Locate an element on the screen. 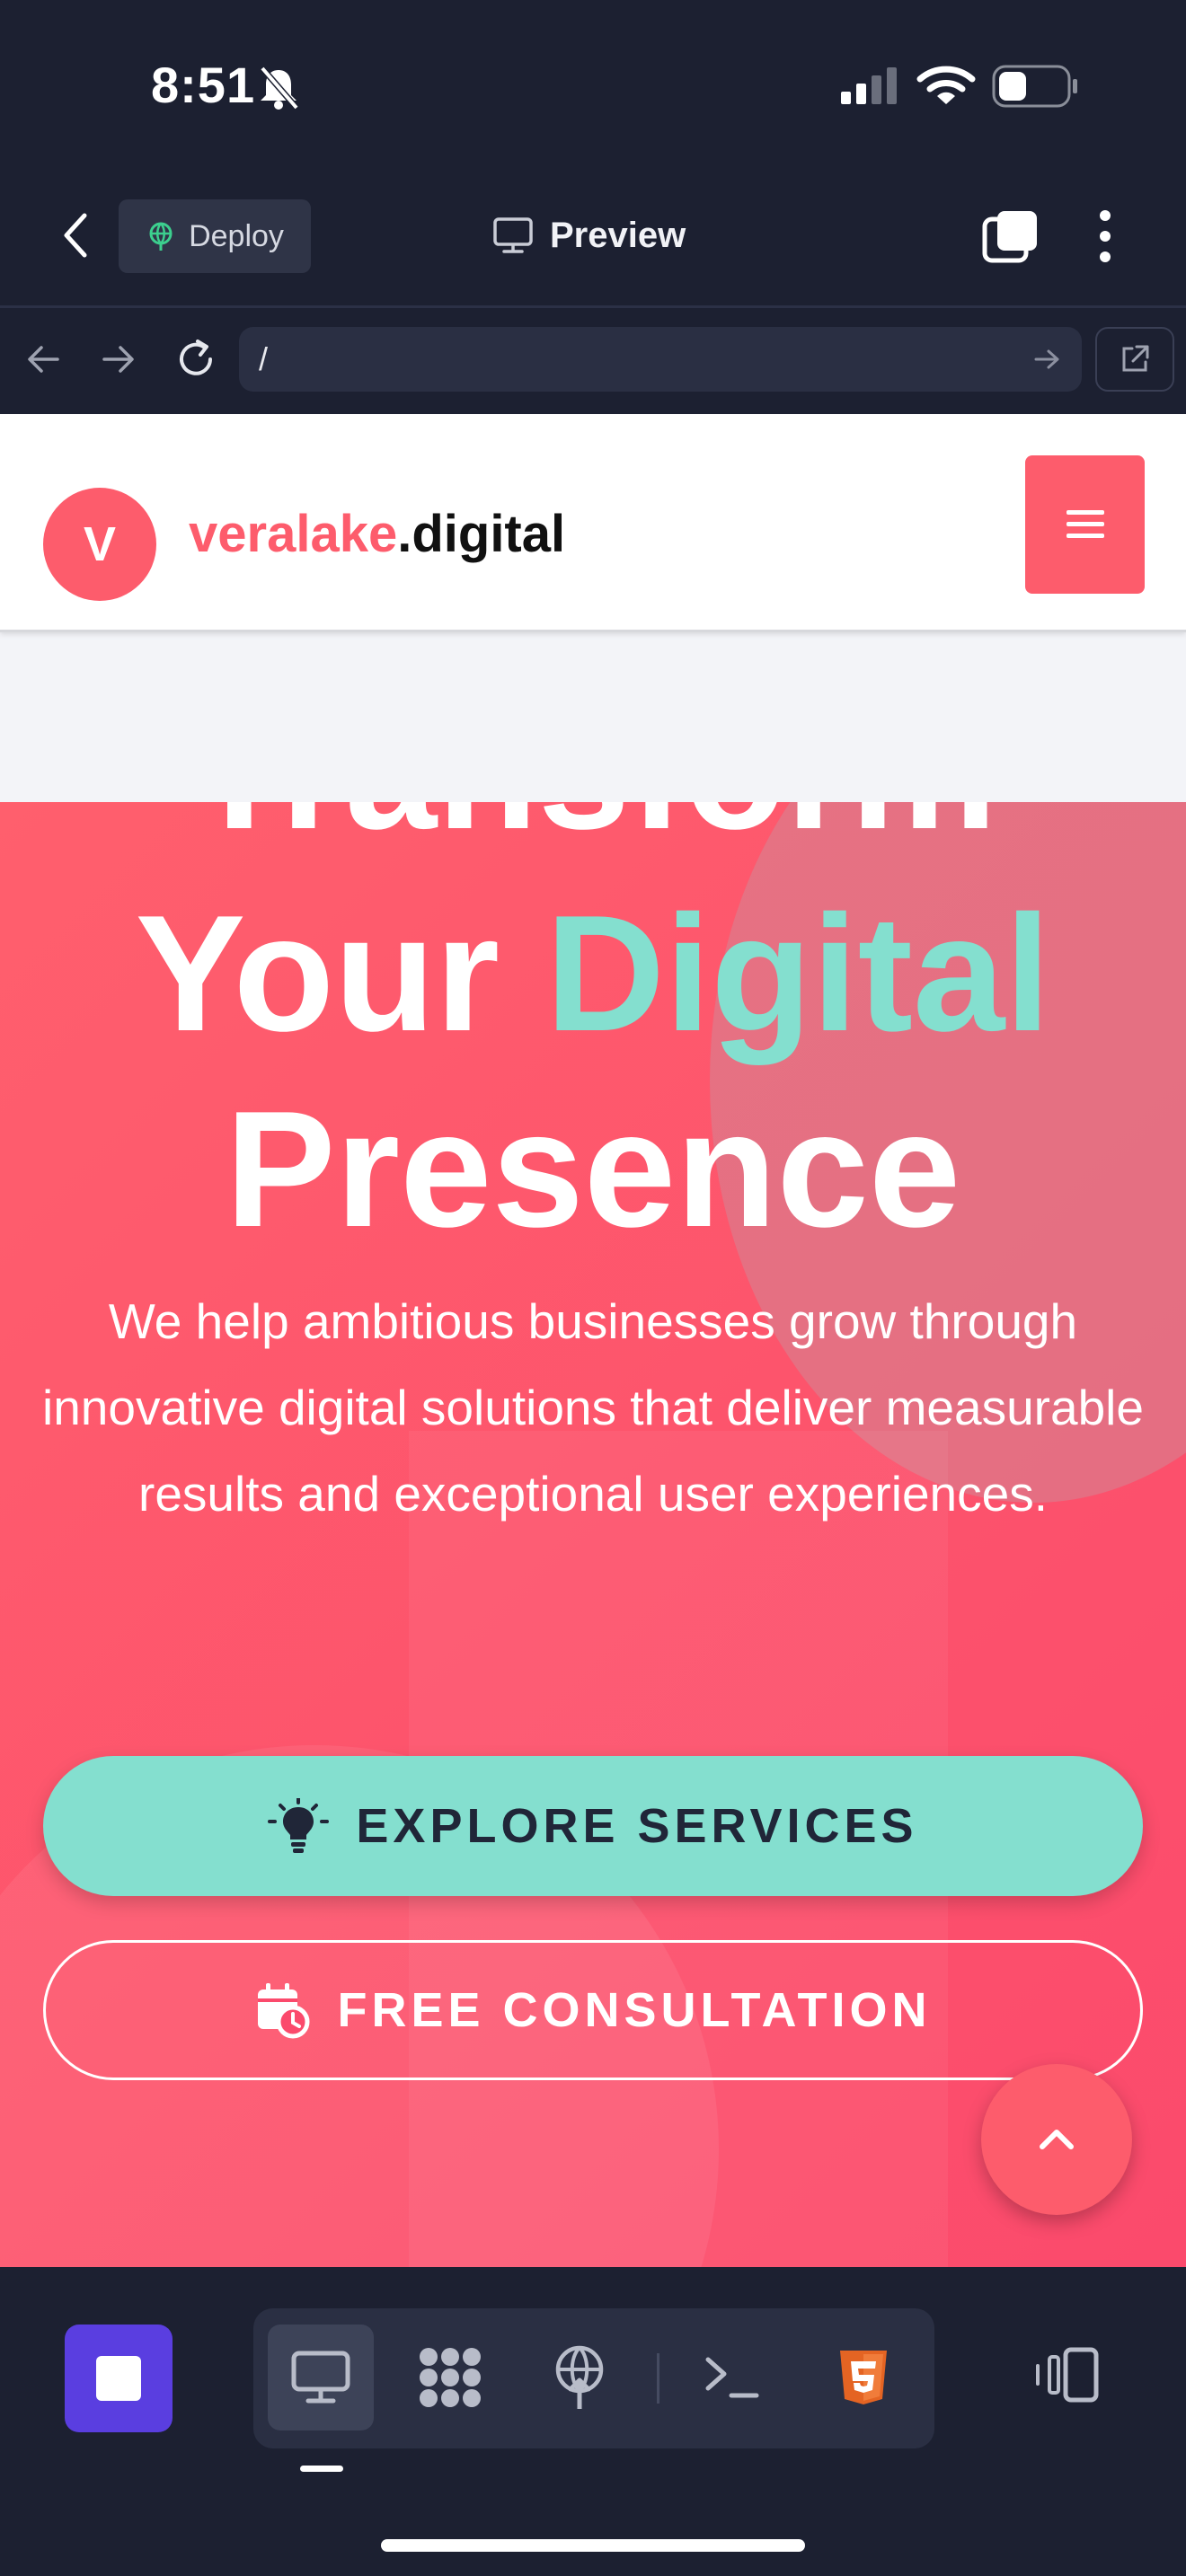 This screenshot has height=2576, width=1186. logo-letter: V is located at coordinates (100, 544).